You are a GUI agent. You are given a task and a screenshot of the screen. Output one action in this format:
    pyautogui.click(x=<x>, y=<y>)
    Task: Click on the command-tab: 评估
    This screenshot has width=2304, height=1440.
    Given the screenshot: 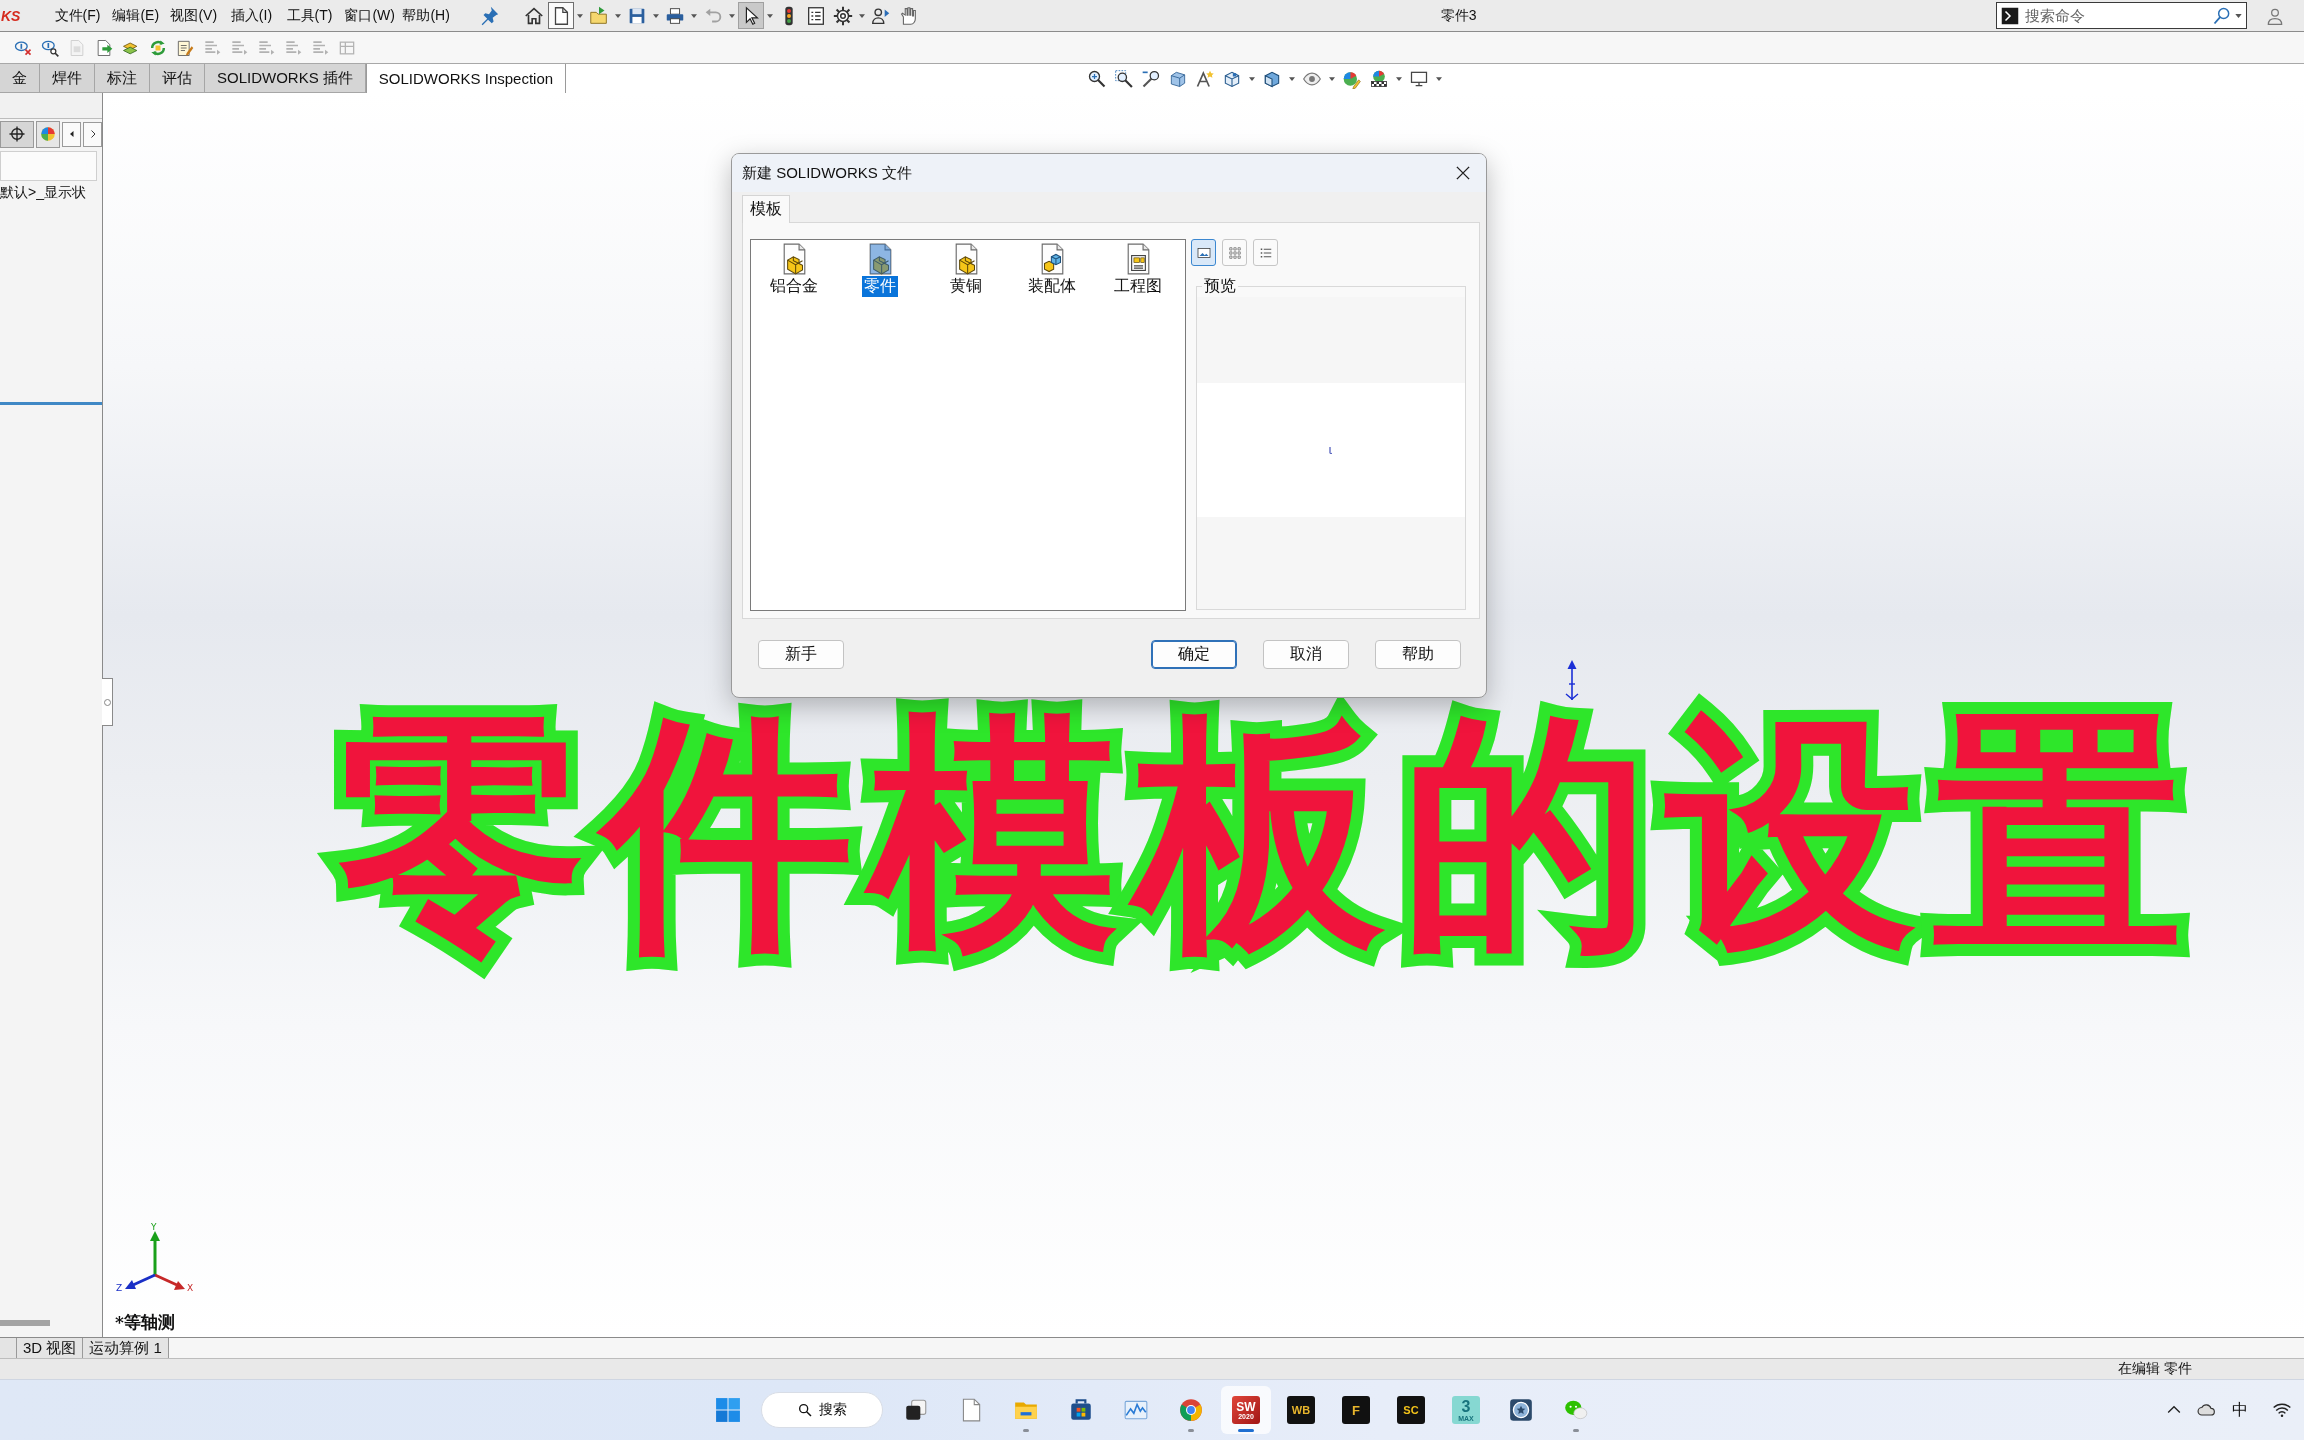 What is the action you would take?
    pyautogui.click(x=177, y=78)
    